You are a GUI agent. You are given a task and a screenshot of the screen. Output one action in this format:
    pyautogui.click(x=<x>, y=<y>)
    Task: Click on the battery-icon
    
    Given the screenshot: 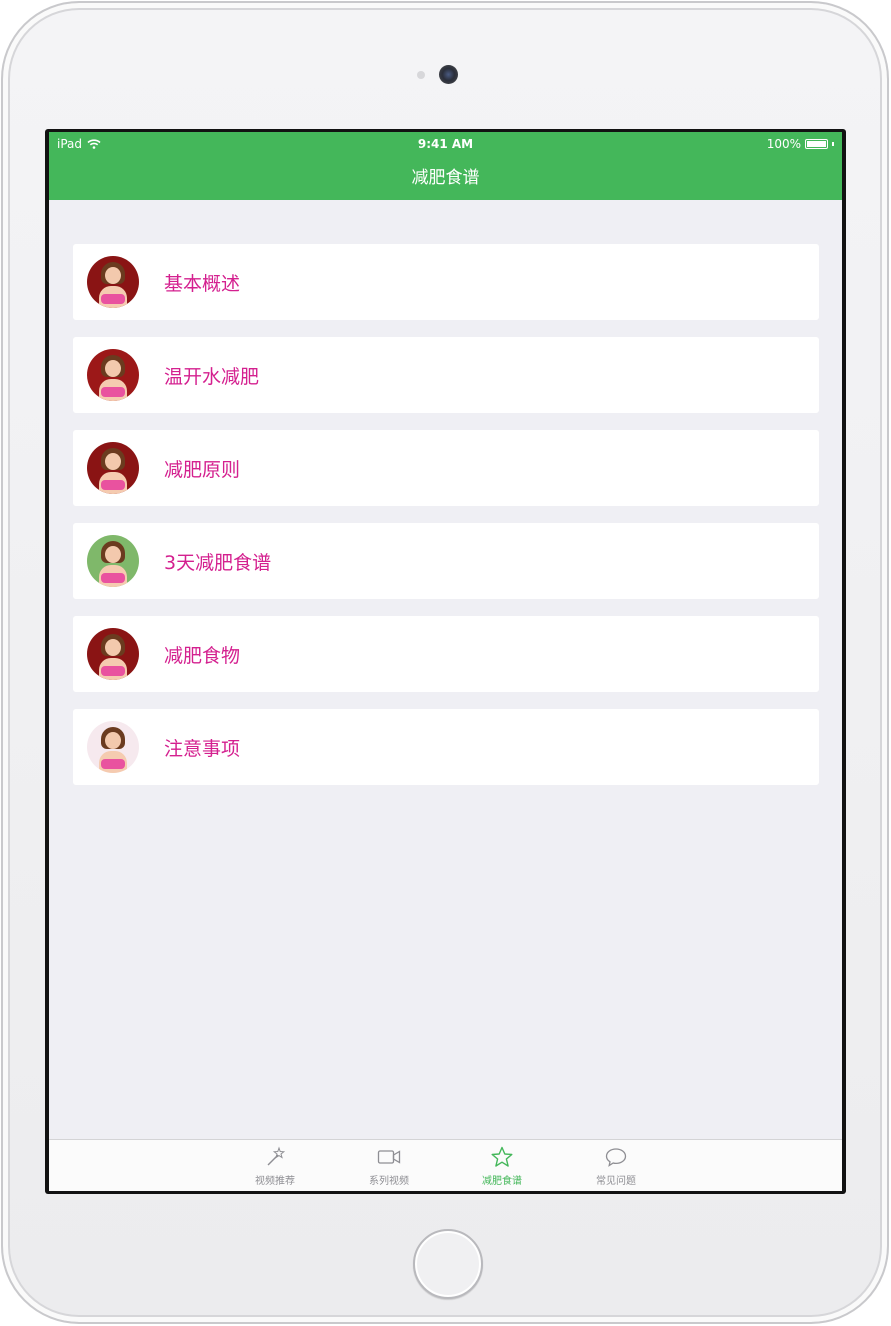 What is the action you would take?
    pyautogui.click(x=816, y=144)
    